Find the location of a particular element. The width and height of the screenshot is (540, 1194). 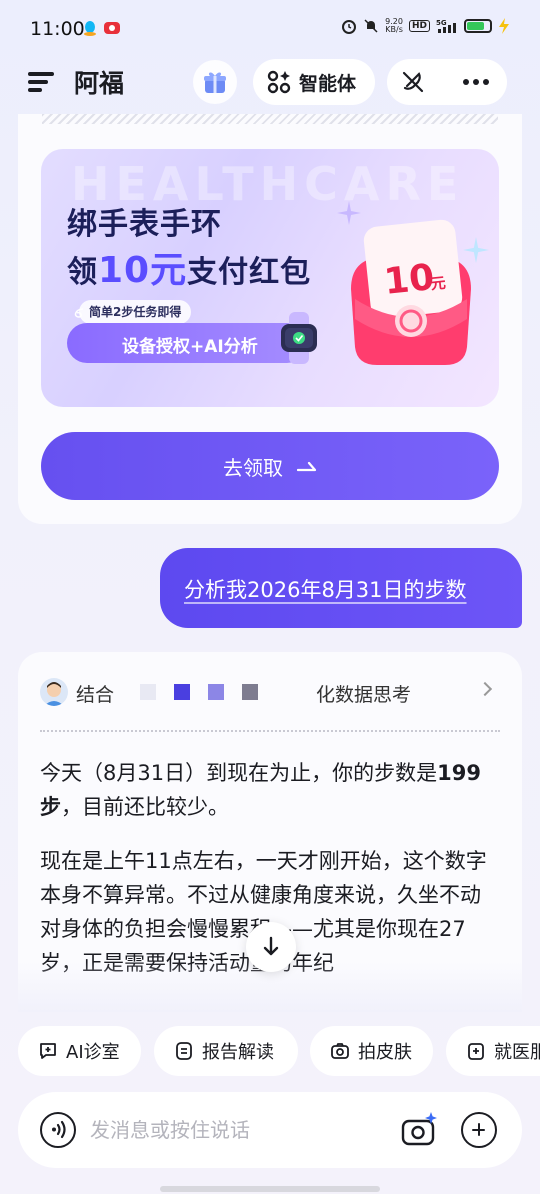

app-title: 阿福 is located at coordinates (99, 83).